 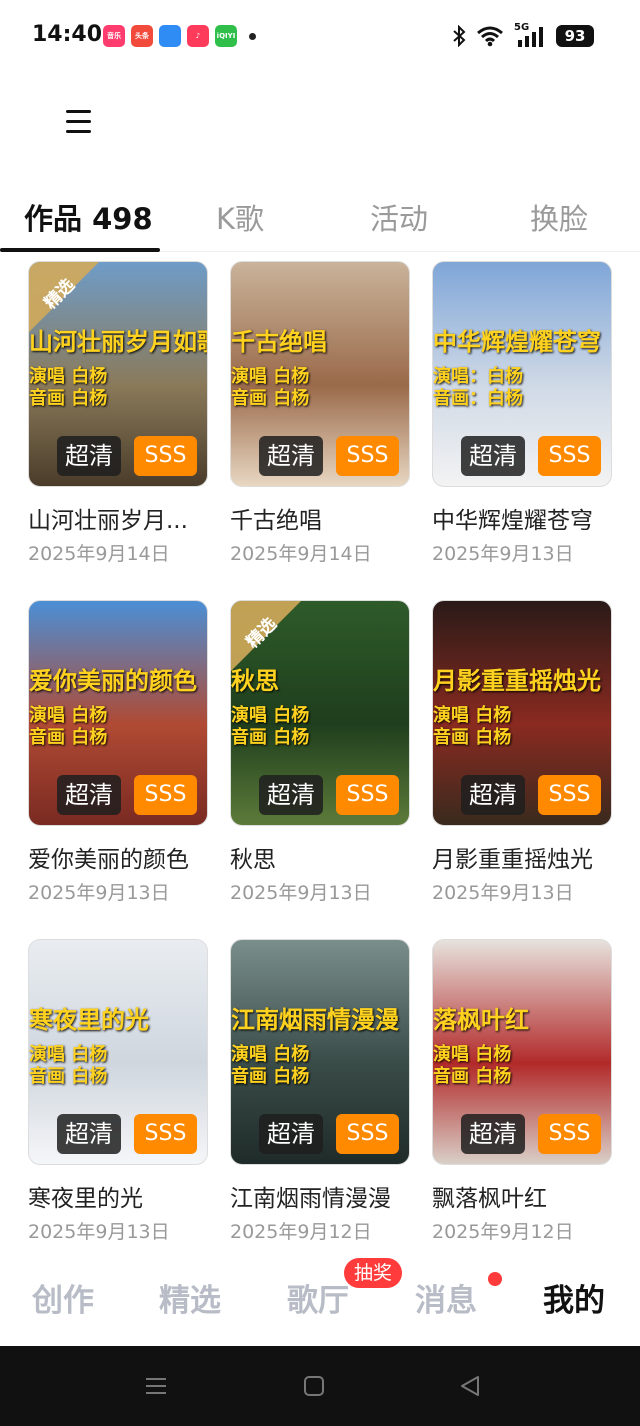 I want to click on tab-face-swap: 换脸, so click(x=559, y=217).